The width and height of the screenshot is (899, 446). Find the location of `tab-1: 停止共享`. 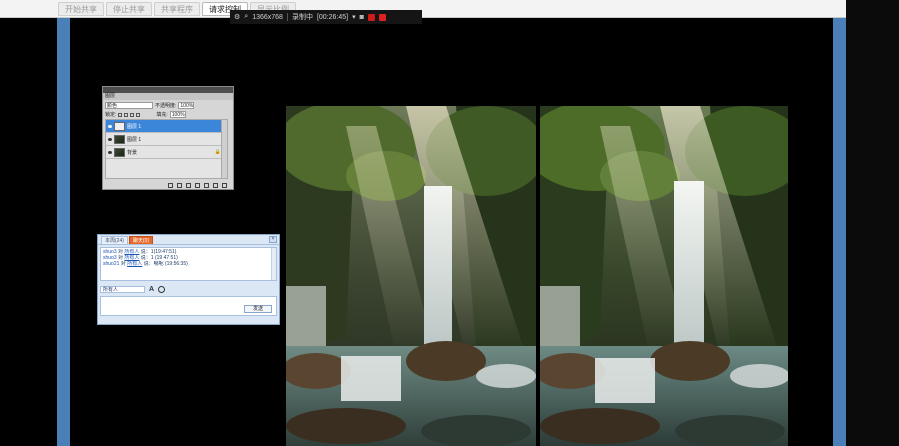

tab-1: 停止共享 is located at coordinates (129, 9).